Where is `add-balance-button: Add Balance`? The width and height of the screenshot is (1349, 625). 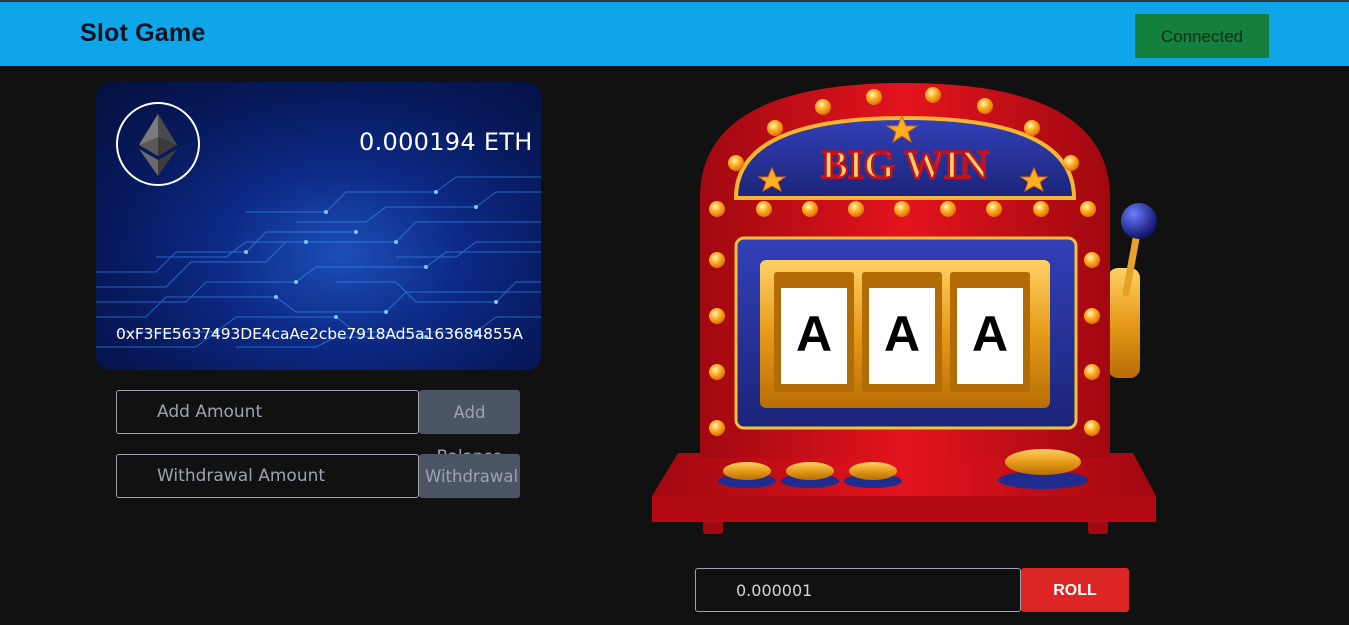
add-balance-button: Add Balance is located at coordinates (469, 428).